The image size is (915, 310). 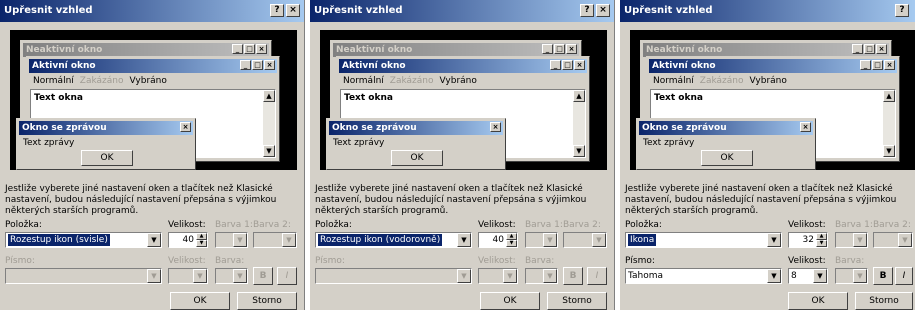 What do you see at coordinates (678, 98) in the screenshot?
I see `window-text: Text okna` at bounding box center [678, 98].